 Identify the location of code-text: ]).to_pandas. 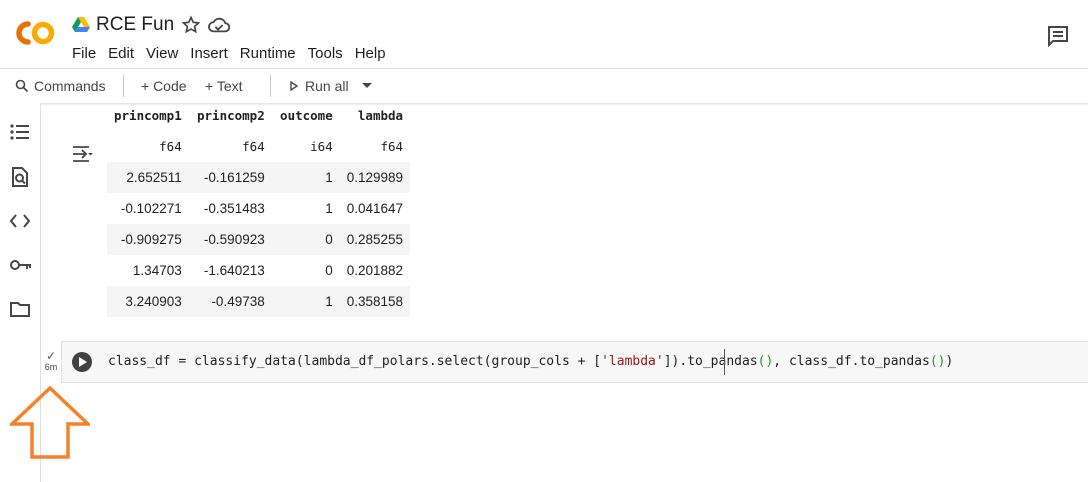
(710, 361).